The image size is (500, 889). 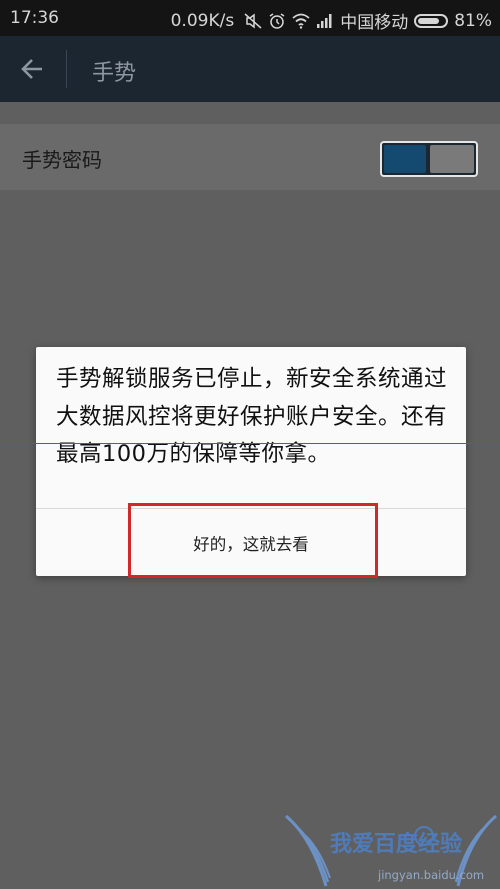 I want to click on signal-icon, so click(x=324, y=20).